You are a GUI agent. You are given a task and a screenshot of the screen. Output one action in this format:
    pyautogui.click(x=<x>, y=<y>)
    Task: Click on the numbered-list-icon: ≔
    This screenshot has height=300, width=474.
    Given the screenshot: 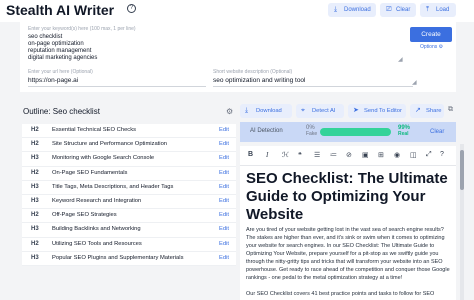 What is the action you would take?
    pyautogui.click(x=333, y=155)
    